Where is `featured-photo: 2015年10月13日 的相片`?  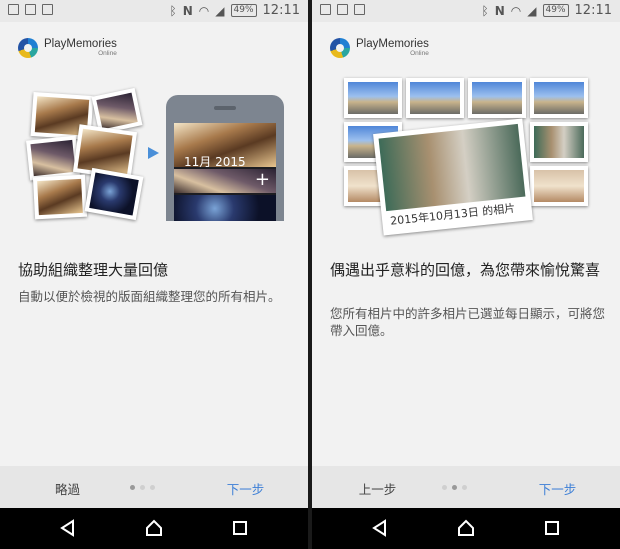
featured-photo: 2015年10月13日 的相片 is located at coordinates (453, 177).